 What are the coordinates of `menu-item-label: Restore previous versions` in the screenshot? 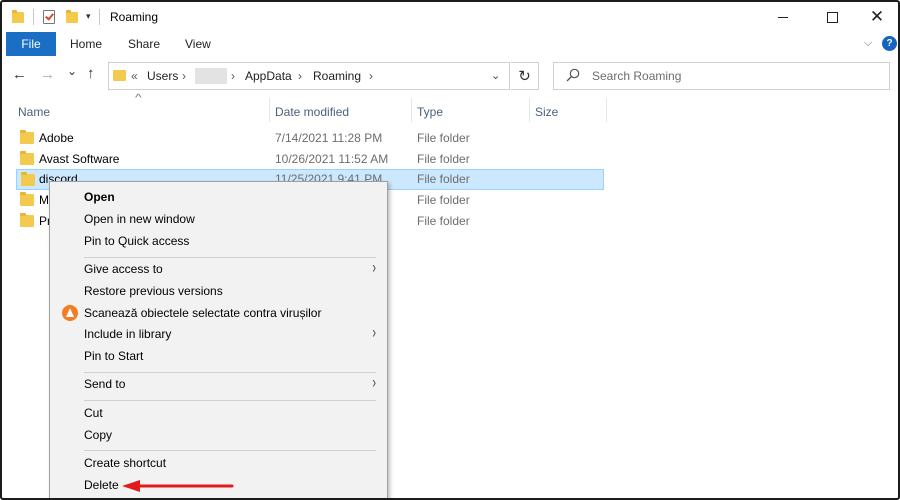 It's located at (153, 291).